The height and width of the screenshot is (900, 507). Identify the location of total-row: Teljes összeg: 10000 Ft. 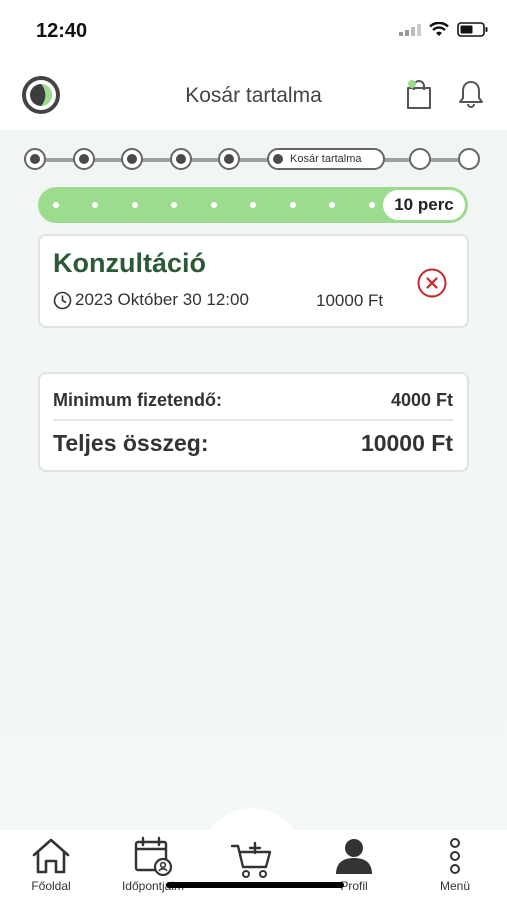
(253, 443).